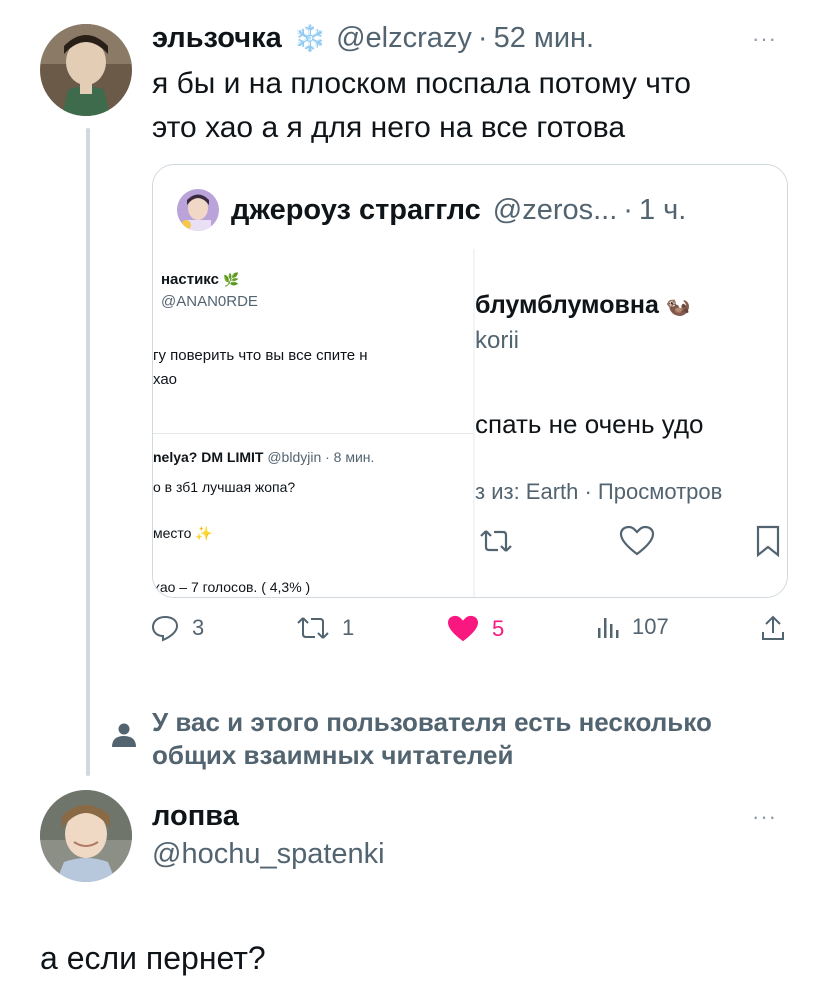 This screenshot has width=828, height=1006. What do you see at coordinates (153, 958) in the screenshot?
I see `reply-text: а если пернет?` at bounding box center [153, 958].